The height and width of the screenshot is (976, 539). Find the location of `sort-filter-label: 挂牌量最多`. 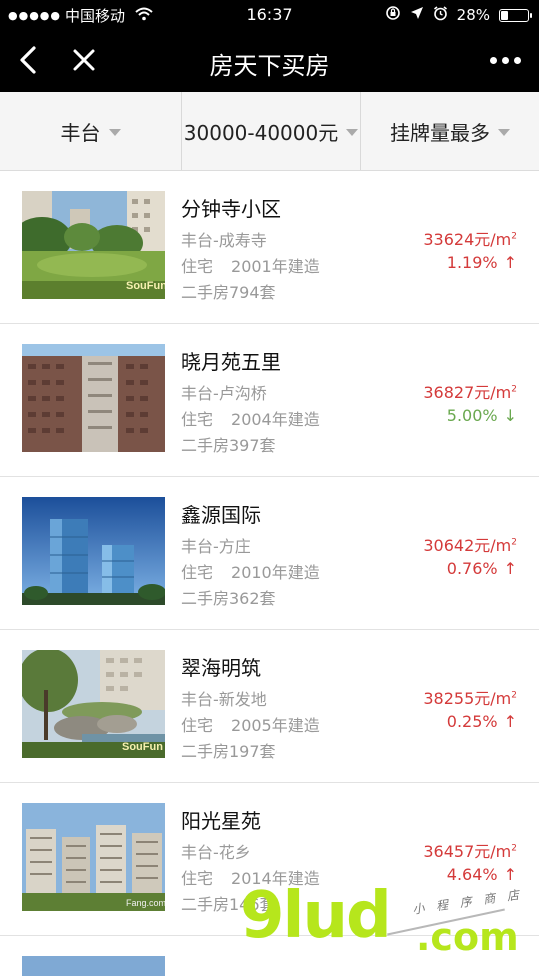

sort-filter-label: 挂牌量最多 is located at coordinates (440, 132).